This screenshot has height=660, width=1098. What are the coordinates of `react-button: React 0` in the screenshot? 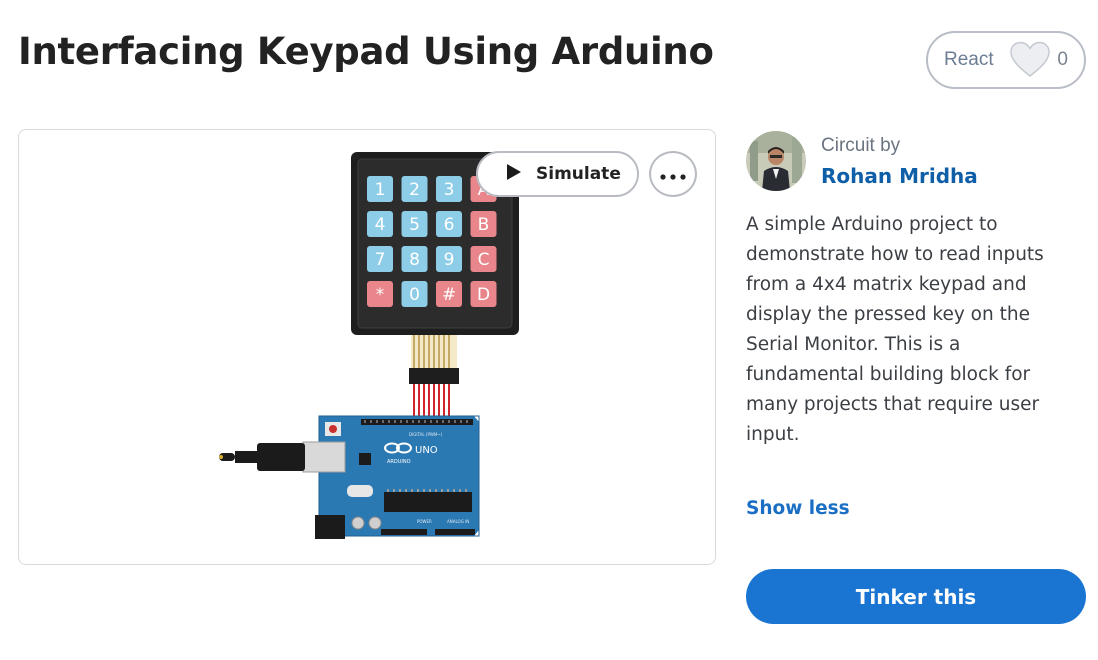 It's located at (1006, 60).